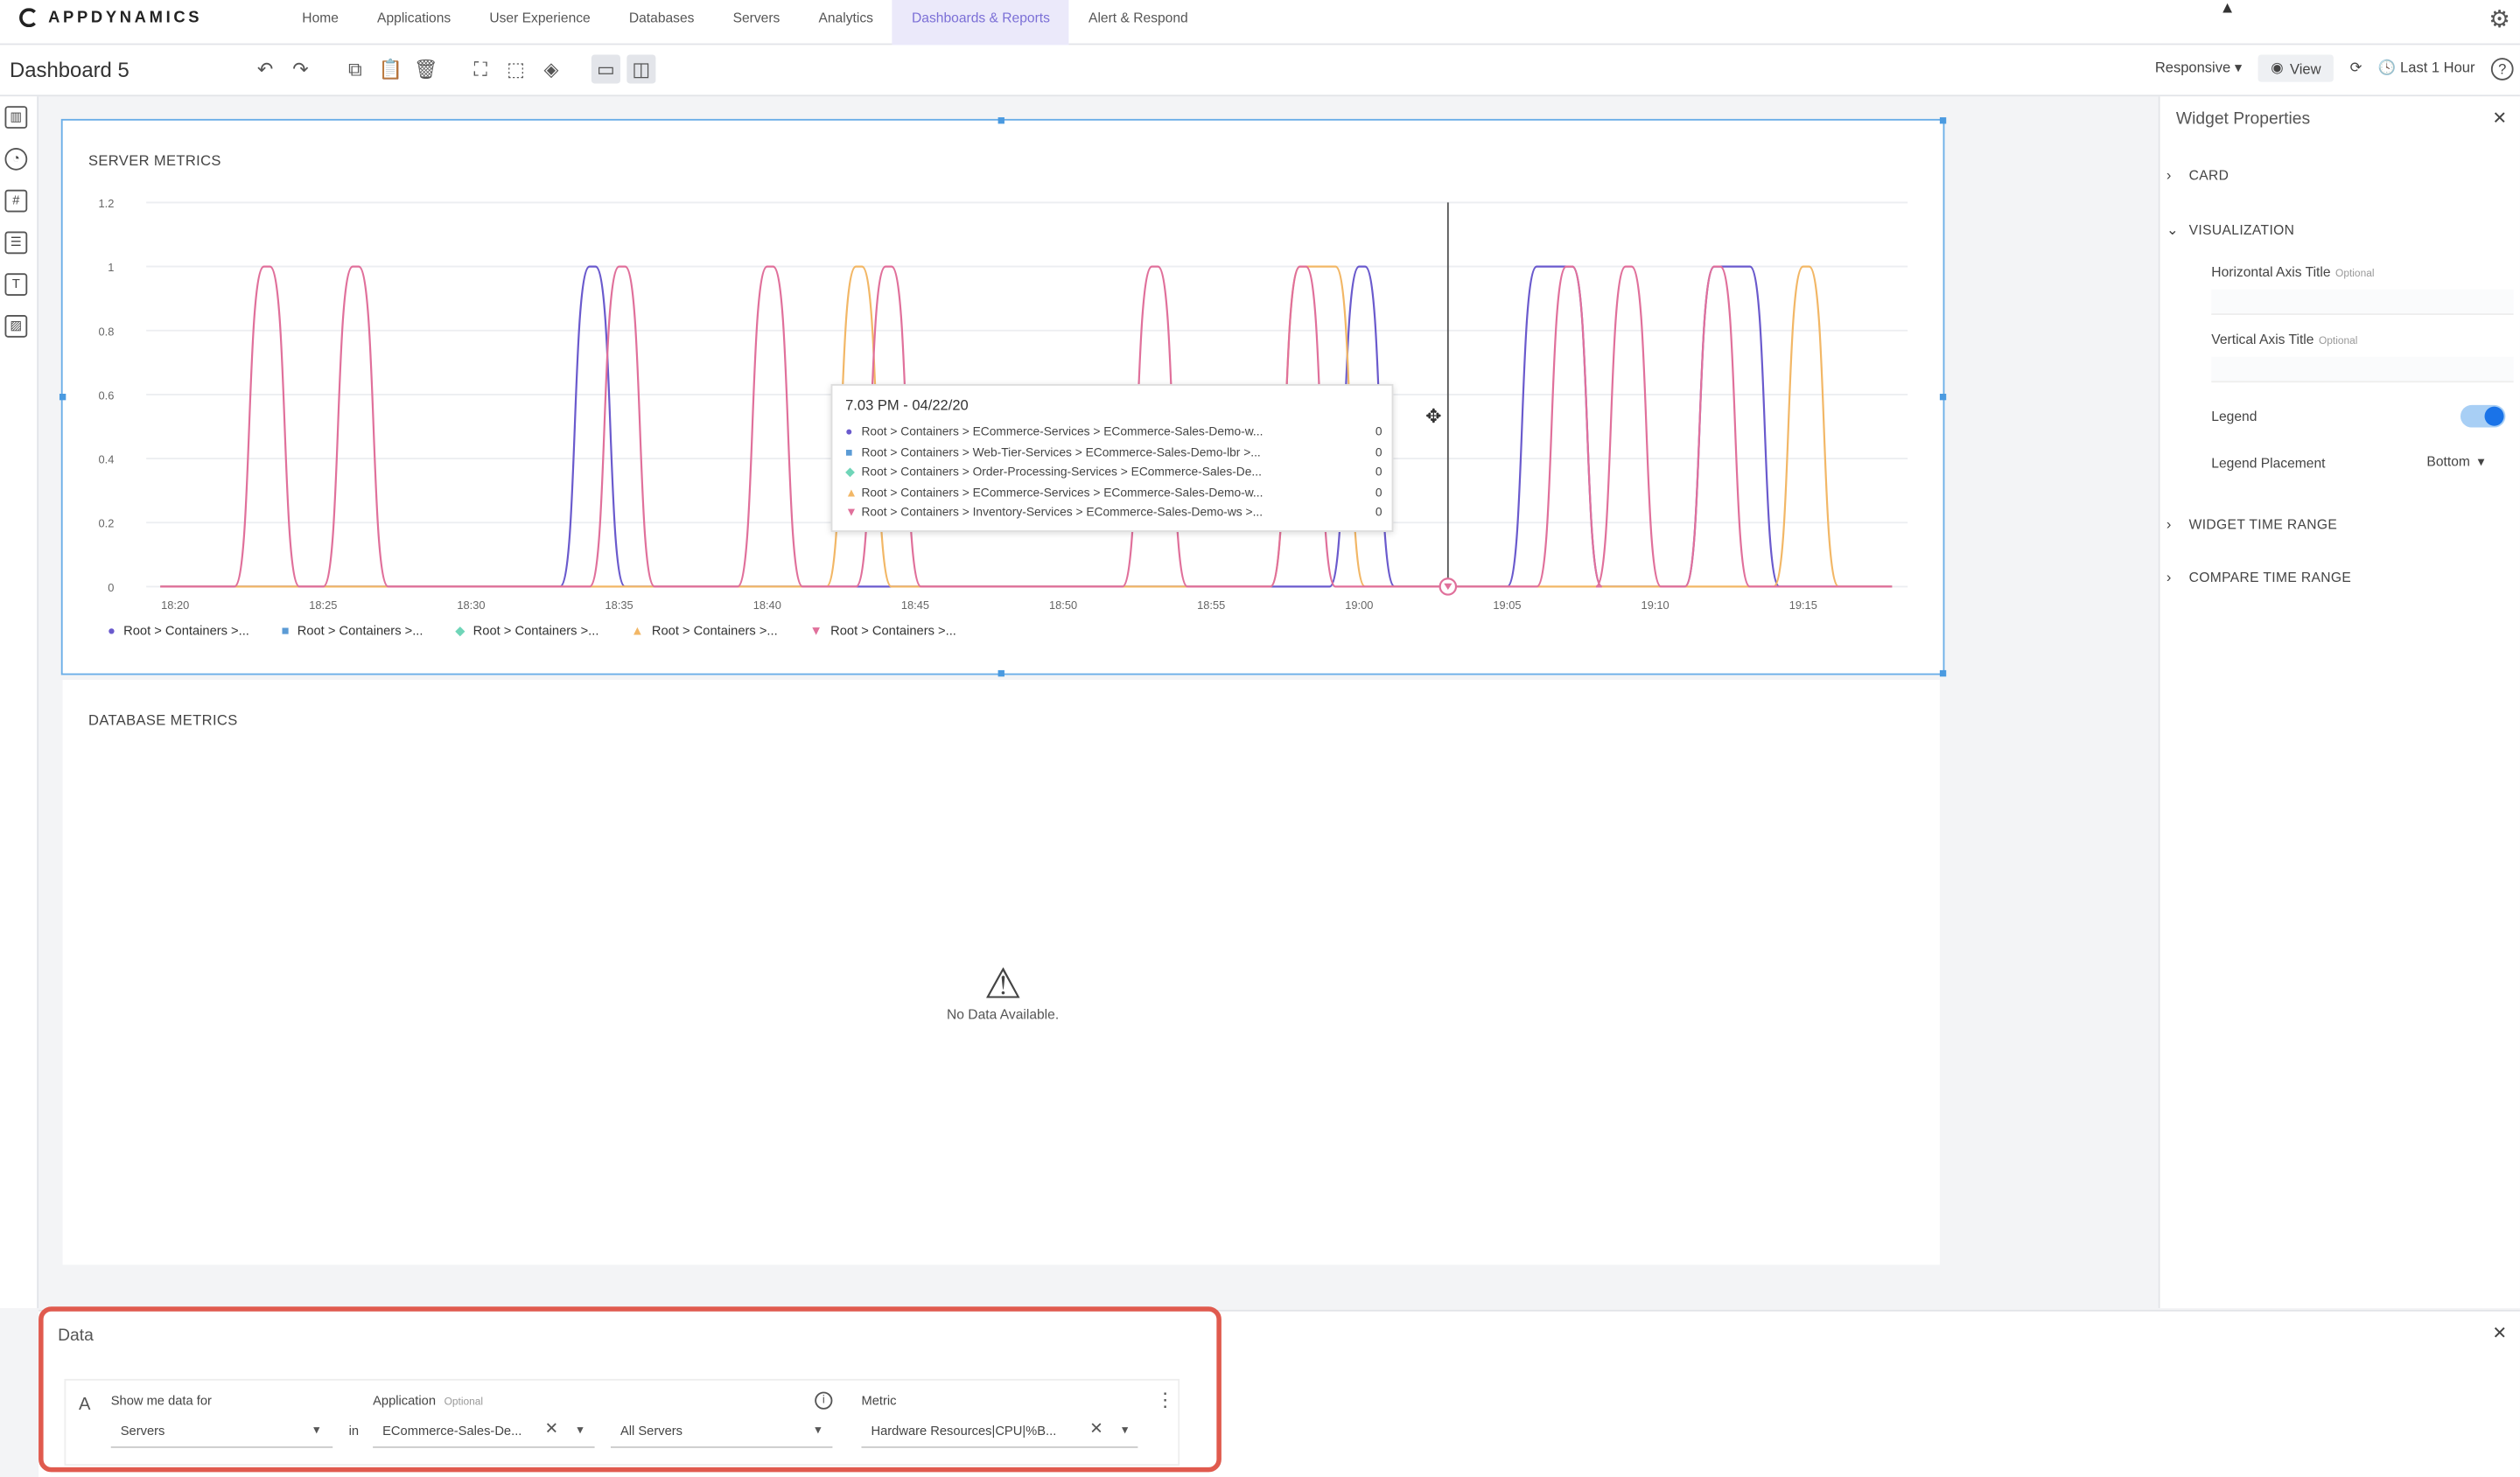 The image size is (2520, 1477). What do you see at coordinates (1433, 416) in the screenshot?
I see `move-cursor-icon: ✥` at bounding box center [1433, 416].